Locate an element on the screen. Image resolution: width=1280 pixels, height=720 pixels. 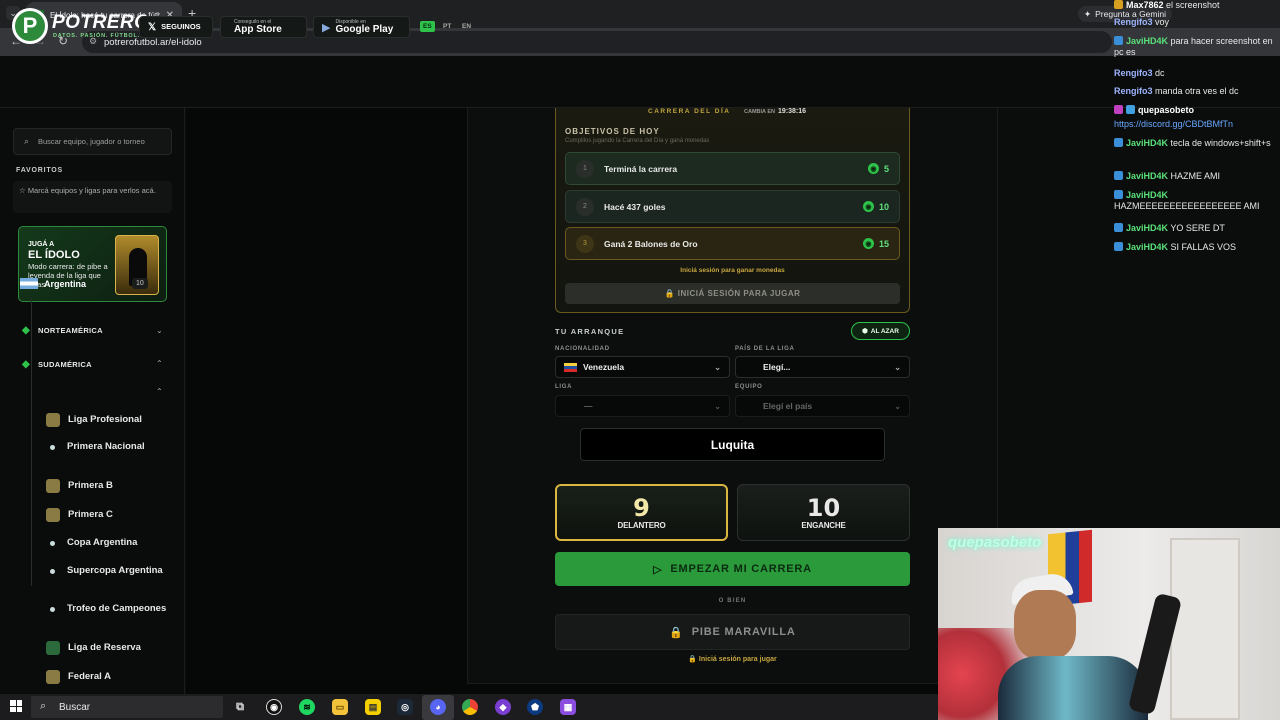
login-coins-link: Iniciá sesión para ganar monedas is located at coordinates (732, 270).